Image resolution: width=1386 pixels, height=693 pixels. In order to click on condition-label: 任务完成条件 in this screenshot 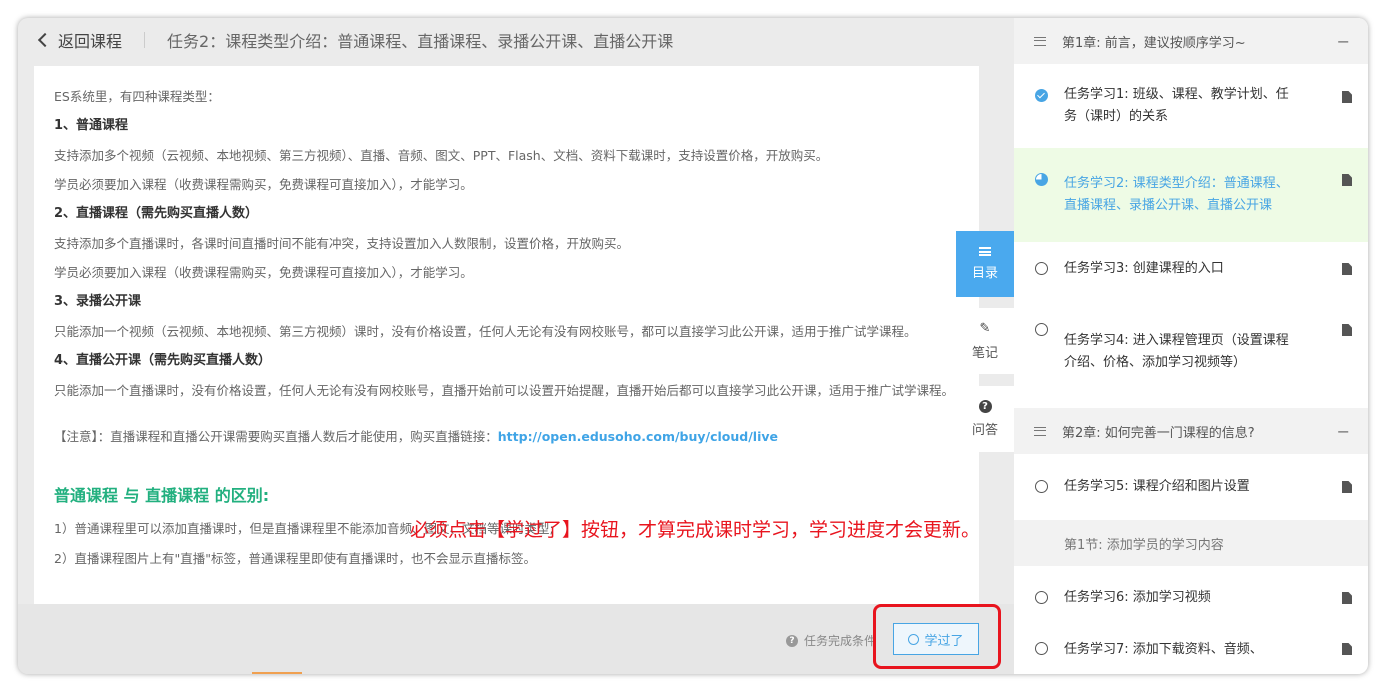, I will do `click(840, 641)`.